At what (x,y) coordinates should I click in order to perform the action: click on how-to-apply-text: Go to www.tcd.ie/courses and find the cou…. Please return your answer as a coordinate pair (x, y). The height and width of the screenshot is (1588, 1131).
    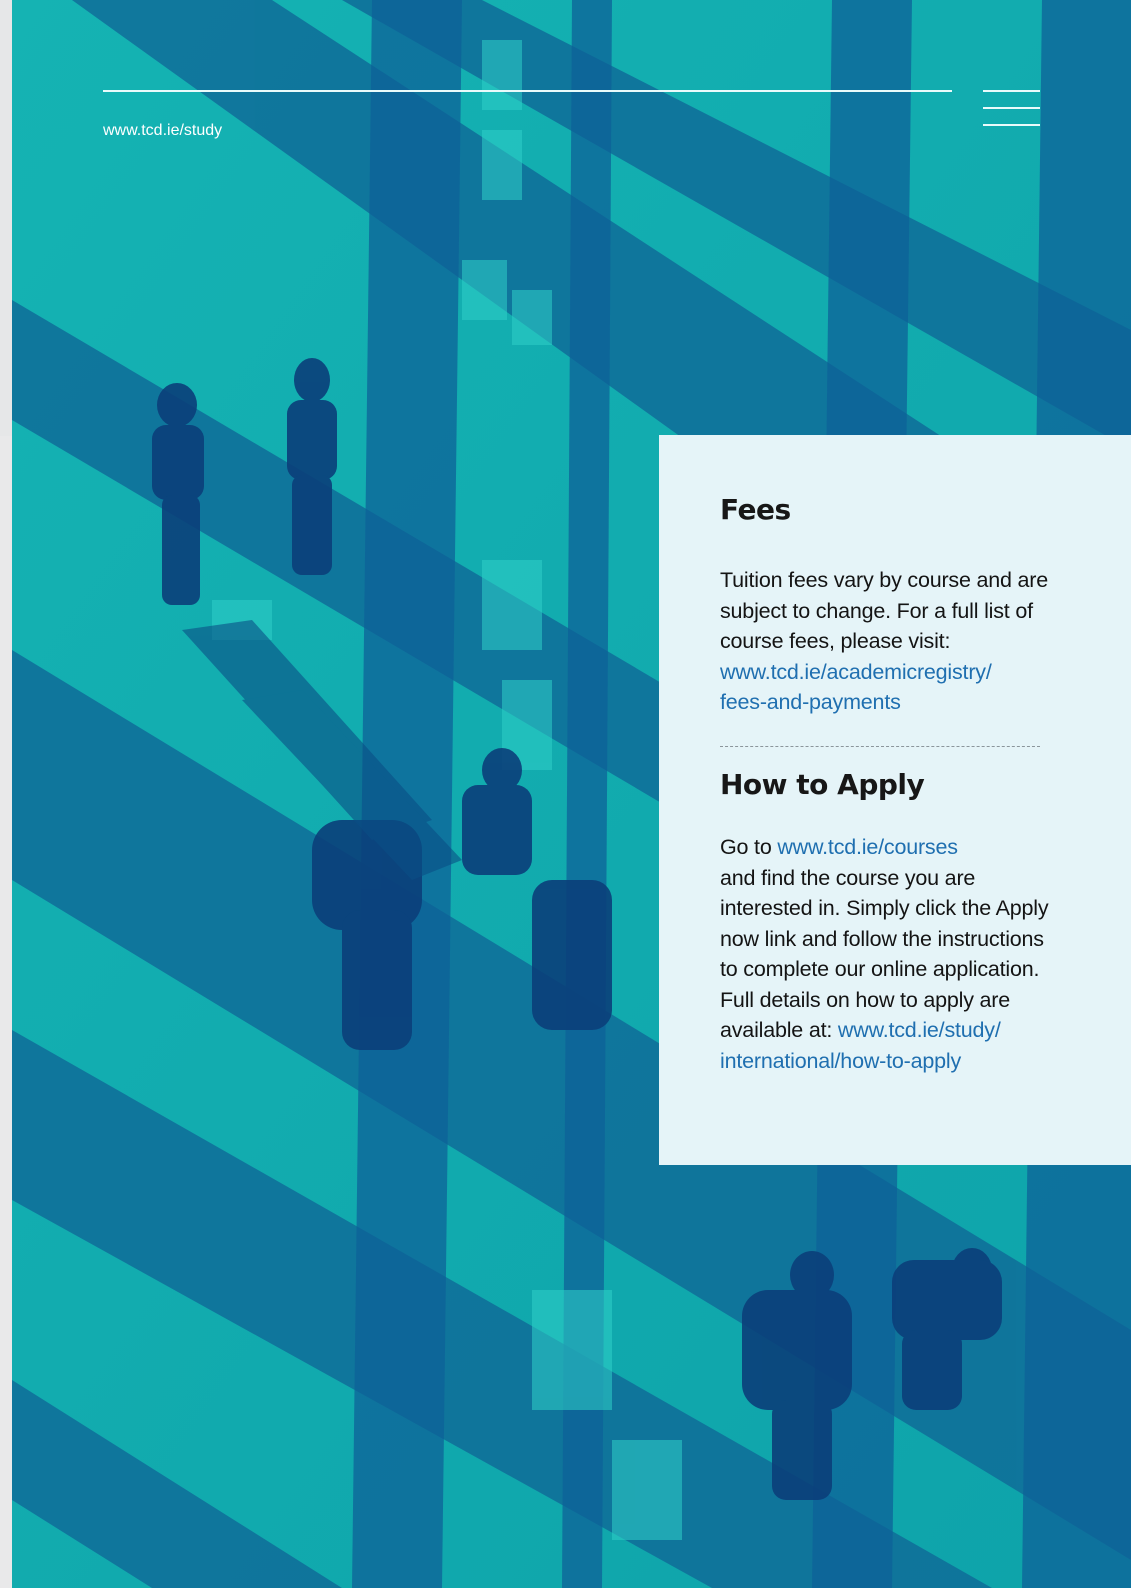
    Looking at the image, I should click on (885, 954).